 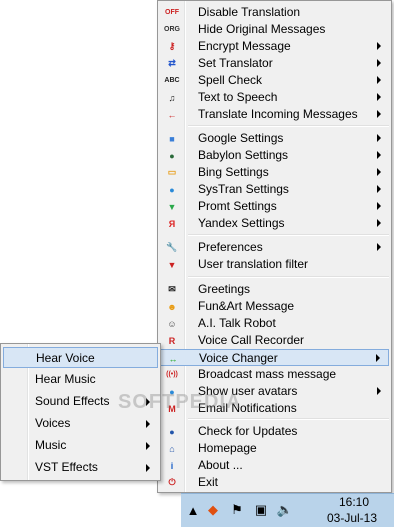 What do you see at coordinates (274, 138) in the screenshot?
I see `menu-item-google-settings: ■ Google Settings` at bounding box center [274, 138].